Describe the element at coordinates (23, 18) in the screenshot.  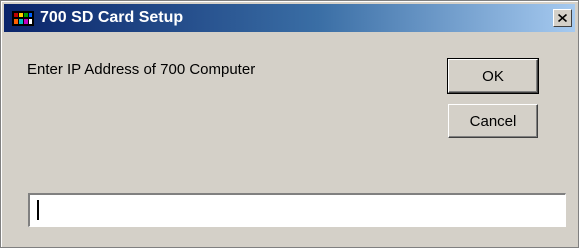
I see `application-icon` at that location.